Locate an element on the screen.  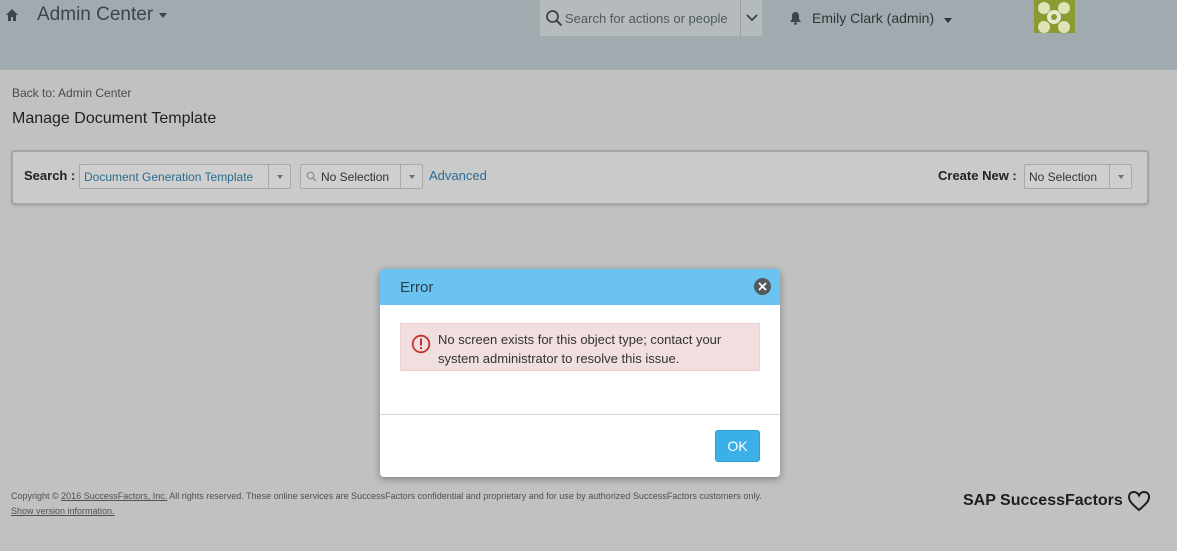
company-link: 2016 SuccessFactors, Inc. is located at coordinates (114, 496).